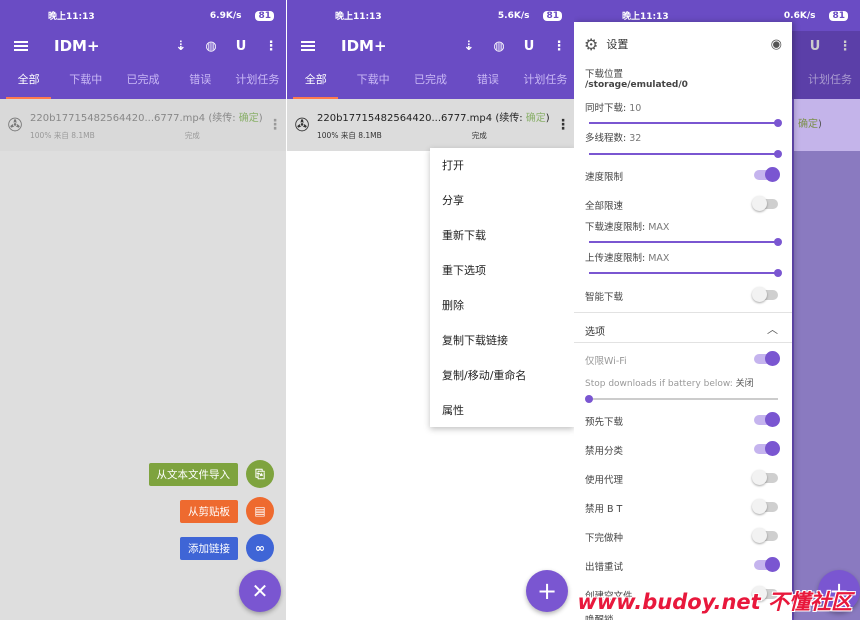 The width and height of the screenshot is (860, 620). I want to click on fab-clipboard-label: 从剪贴板, so click(209, 511).